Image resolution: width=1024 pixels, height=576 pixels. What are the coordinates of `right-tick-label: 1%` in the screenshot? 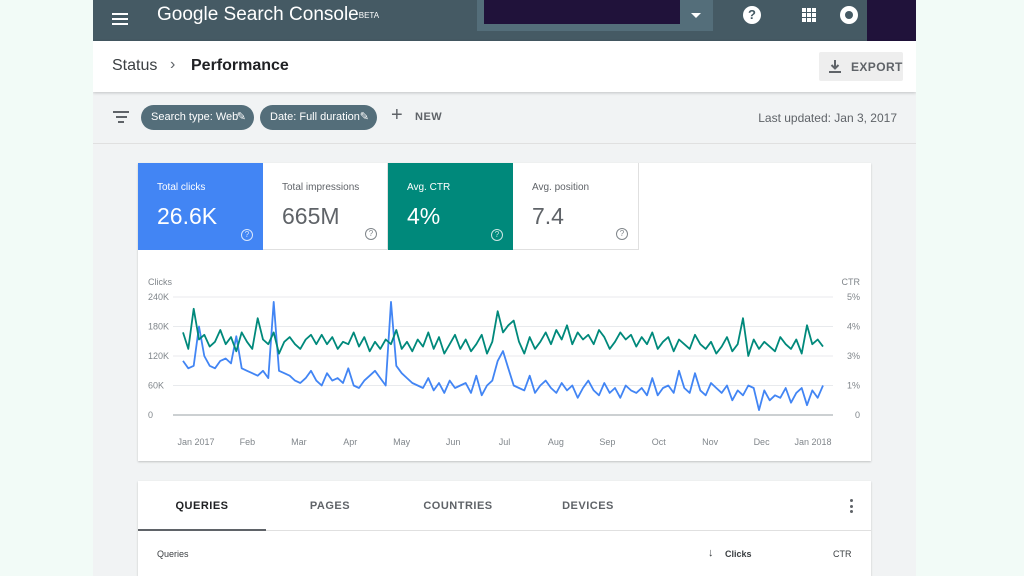 It's located at (853, 386).